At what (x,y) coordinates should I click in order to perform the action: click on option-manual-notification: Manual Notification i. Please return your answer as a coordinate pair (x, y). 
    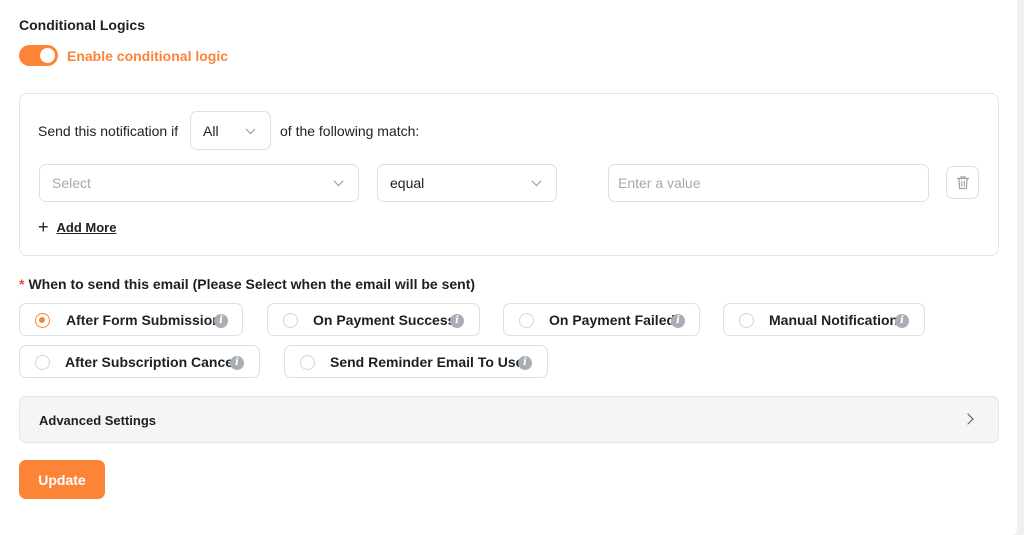
    Looking at the image, I should click on (824, 319).